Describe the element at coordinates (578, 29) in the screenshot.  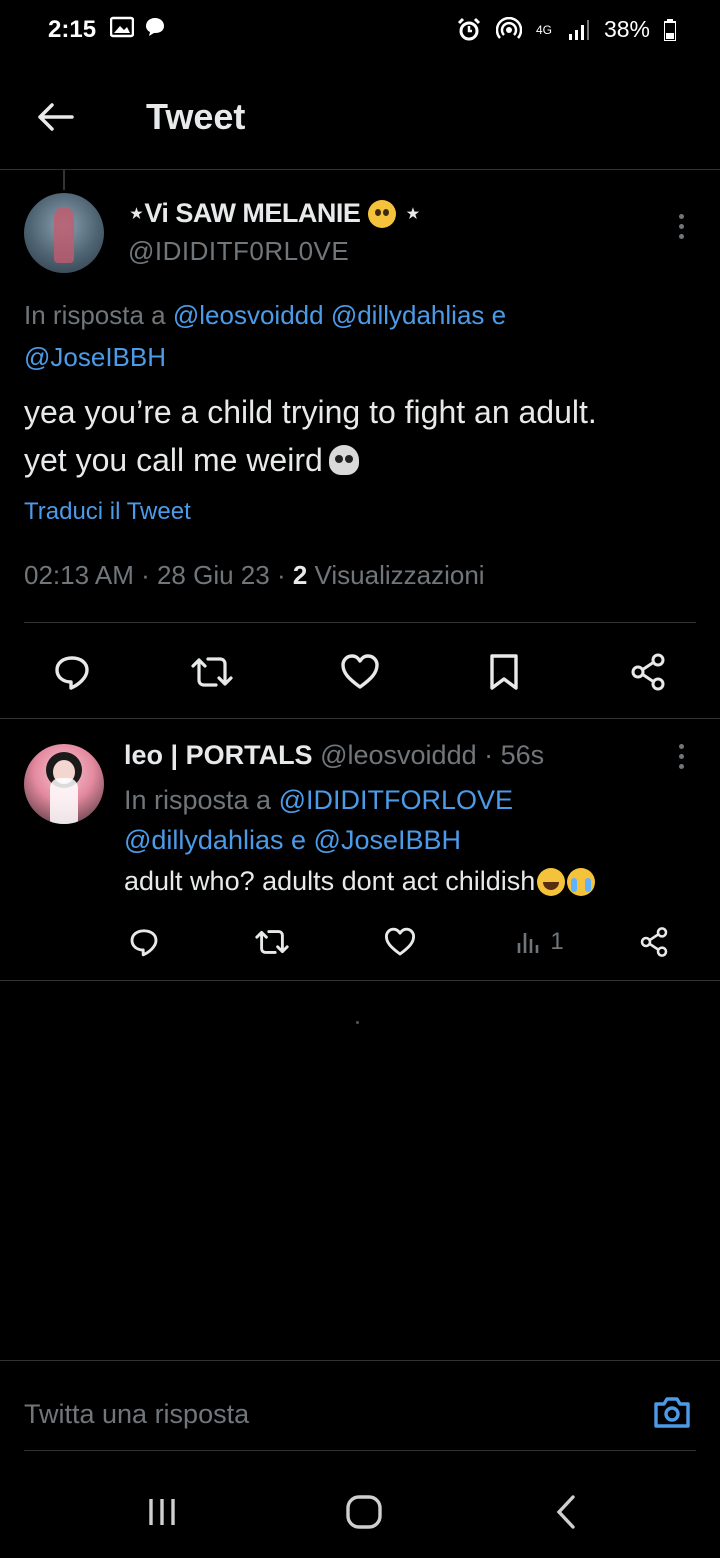
I see `signal-icon` at that location.